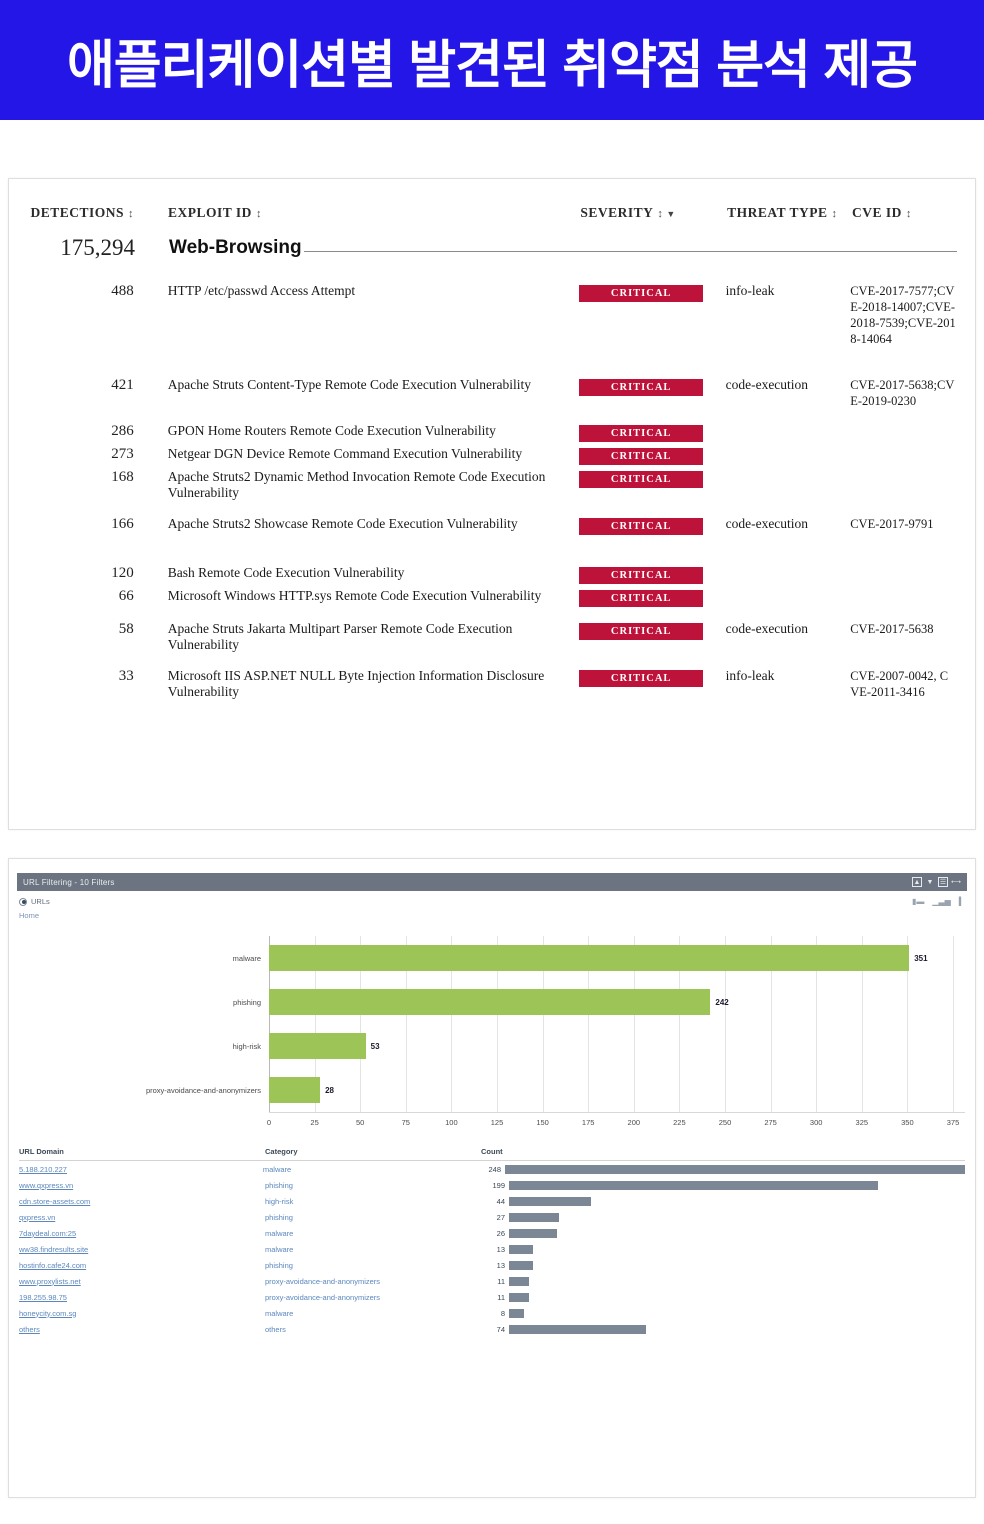 Image resolution: width=984 pixels, height=1524 pixels. Describe the element at coordinates (670, 214) in the screenshot. I see `sort-descending-icon: ▼` at that location.